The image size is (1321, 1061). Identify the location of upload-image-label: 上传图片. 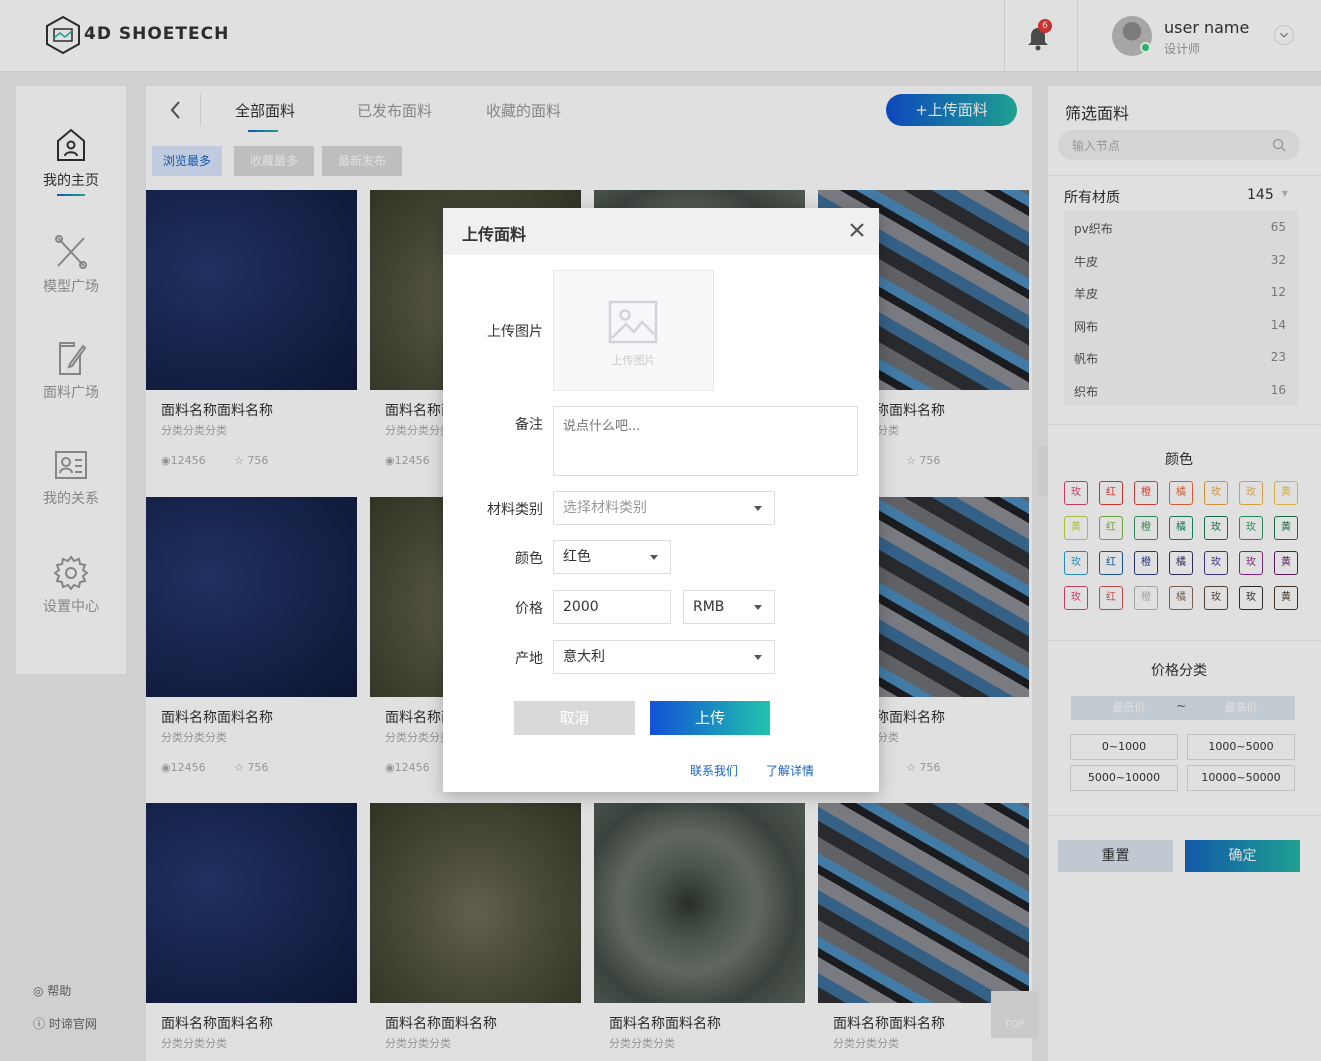
(515, 332).